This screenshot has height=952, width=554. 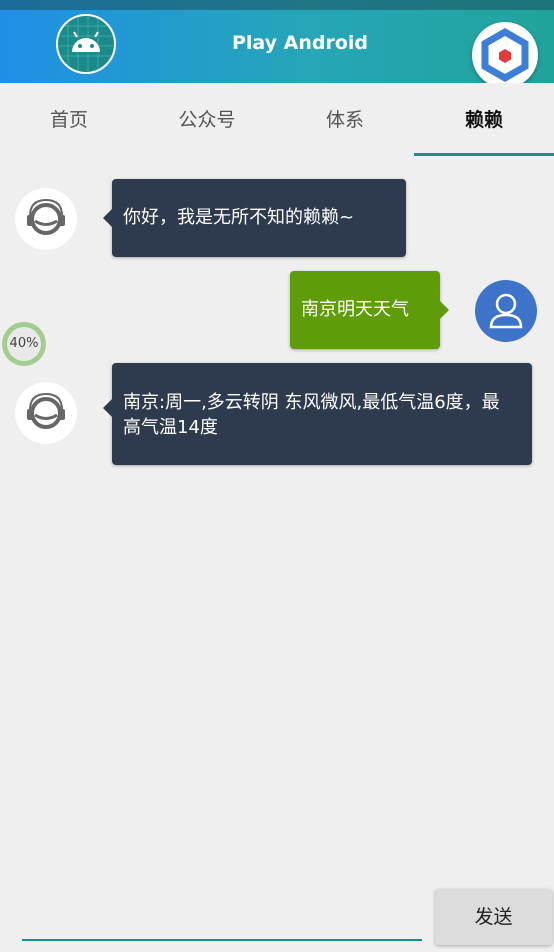 I want to click on tab-chat-bot: 赖赖, so click(x=484, y=120).